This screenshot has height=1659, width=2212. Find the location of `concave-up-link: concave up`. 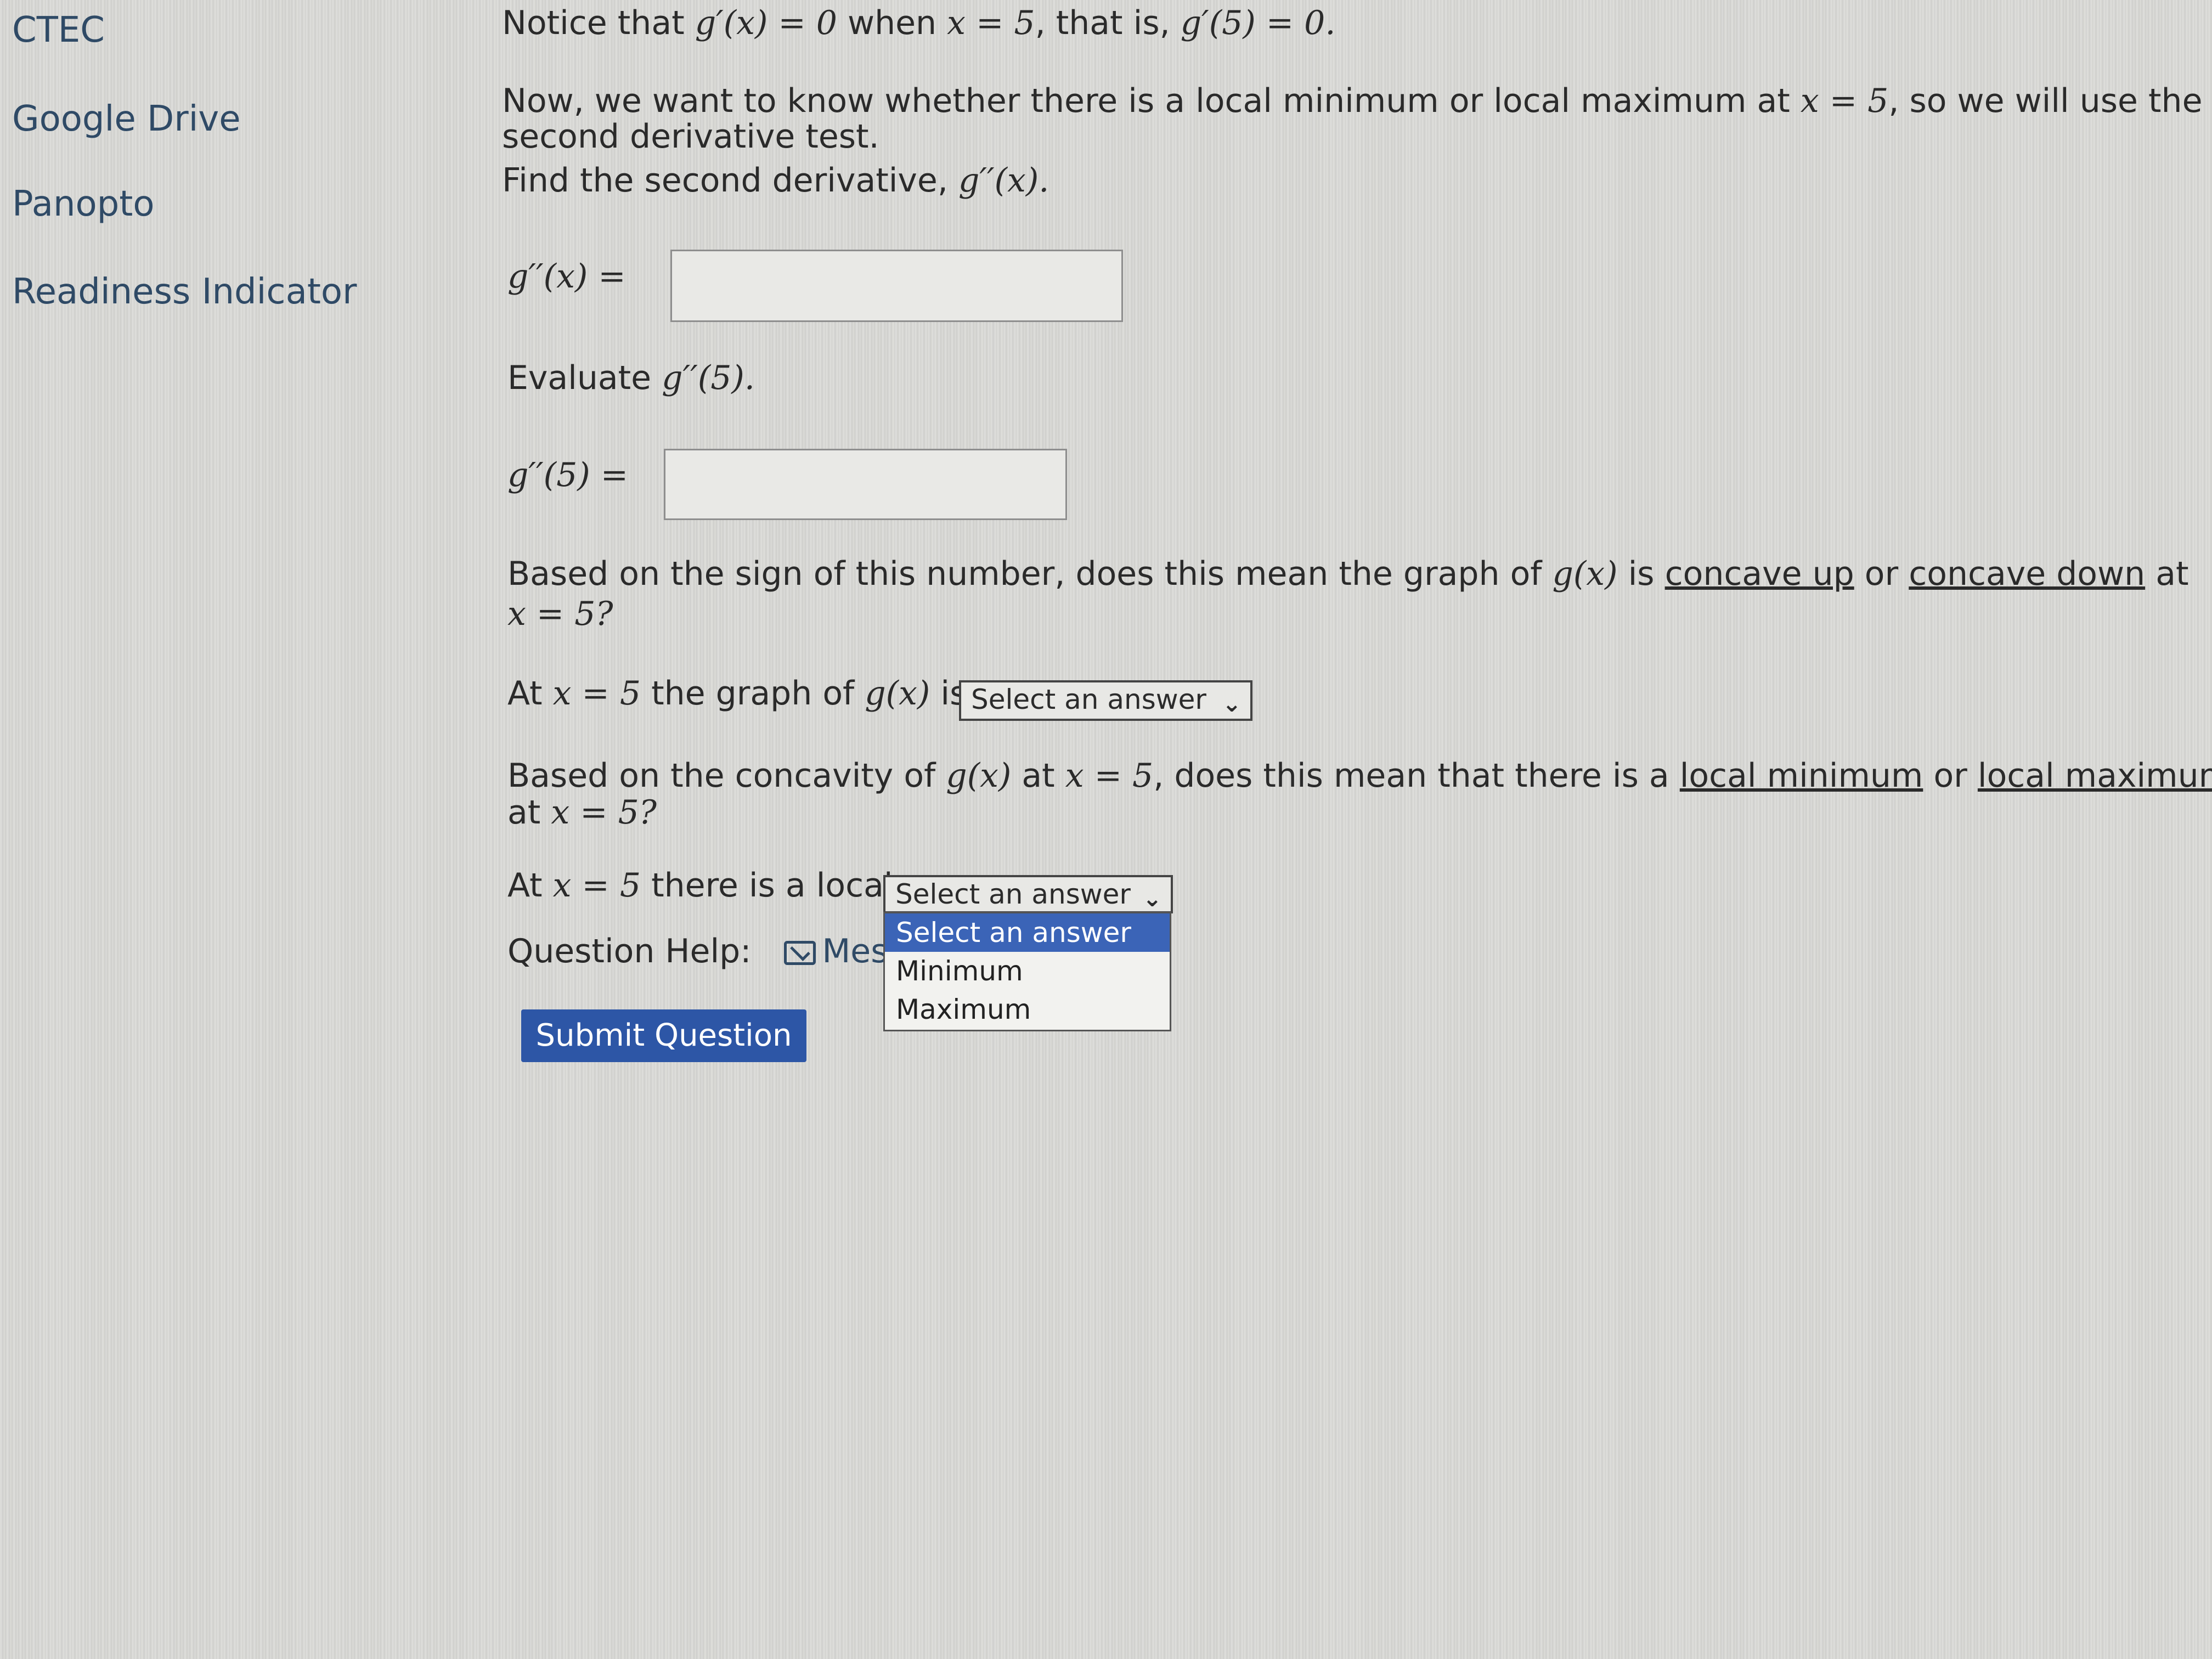

concave-up-link: concave up is located at coordinates (1760, 574).